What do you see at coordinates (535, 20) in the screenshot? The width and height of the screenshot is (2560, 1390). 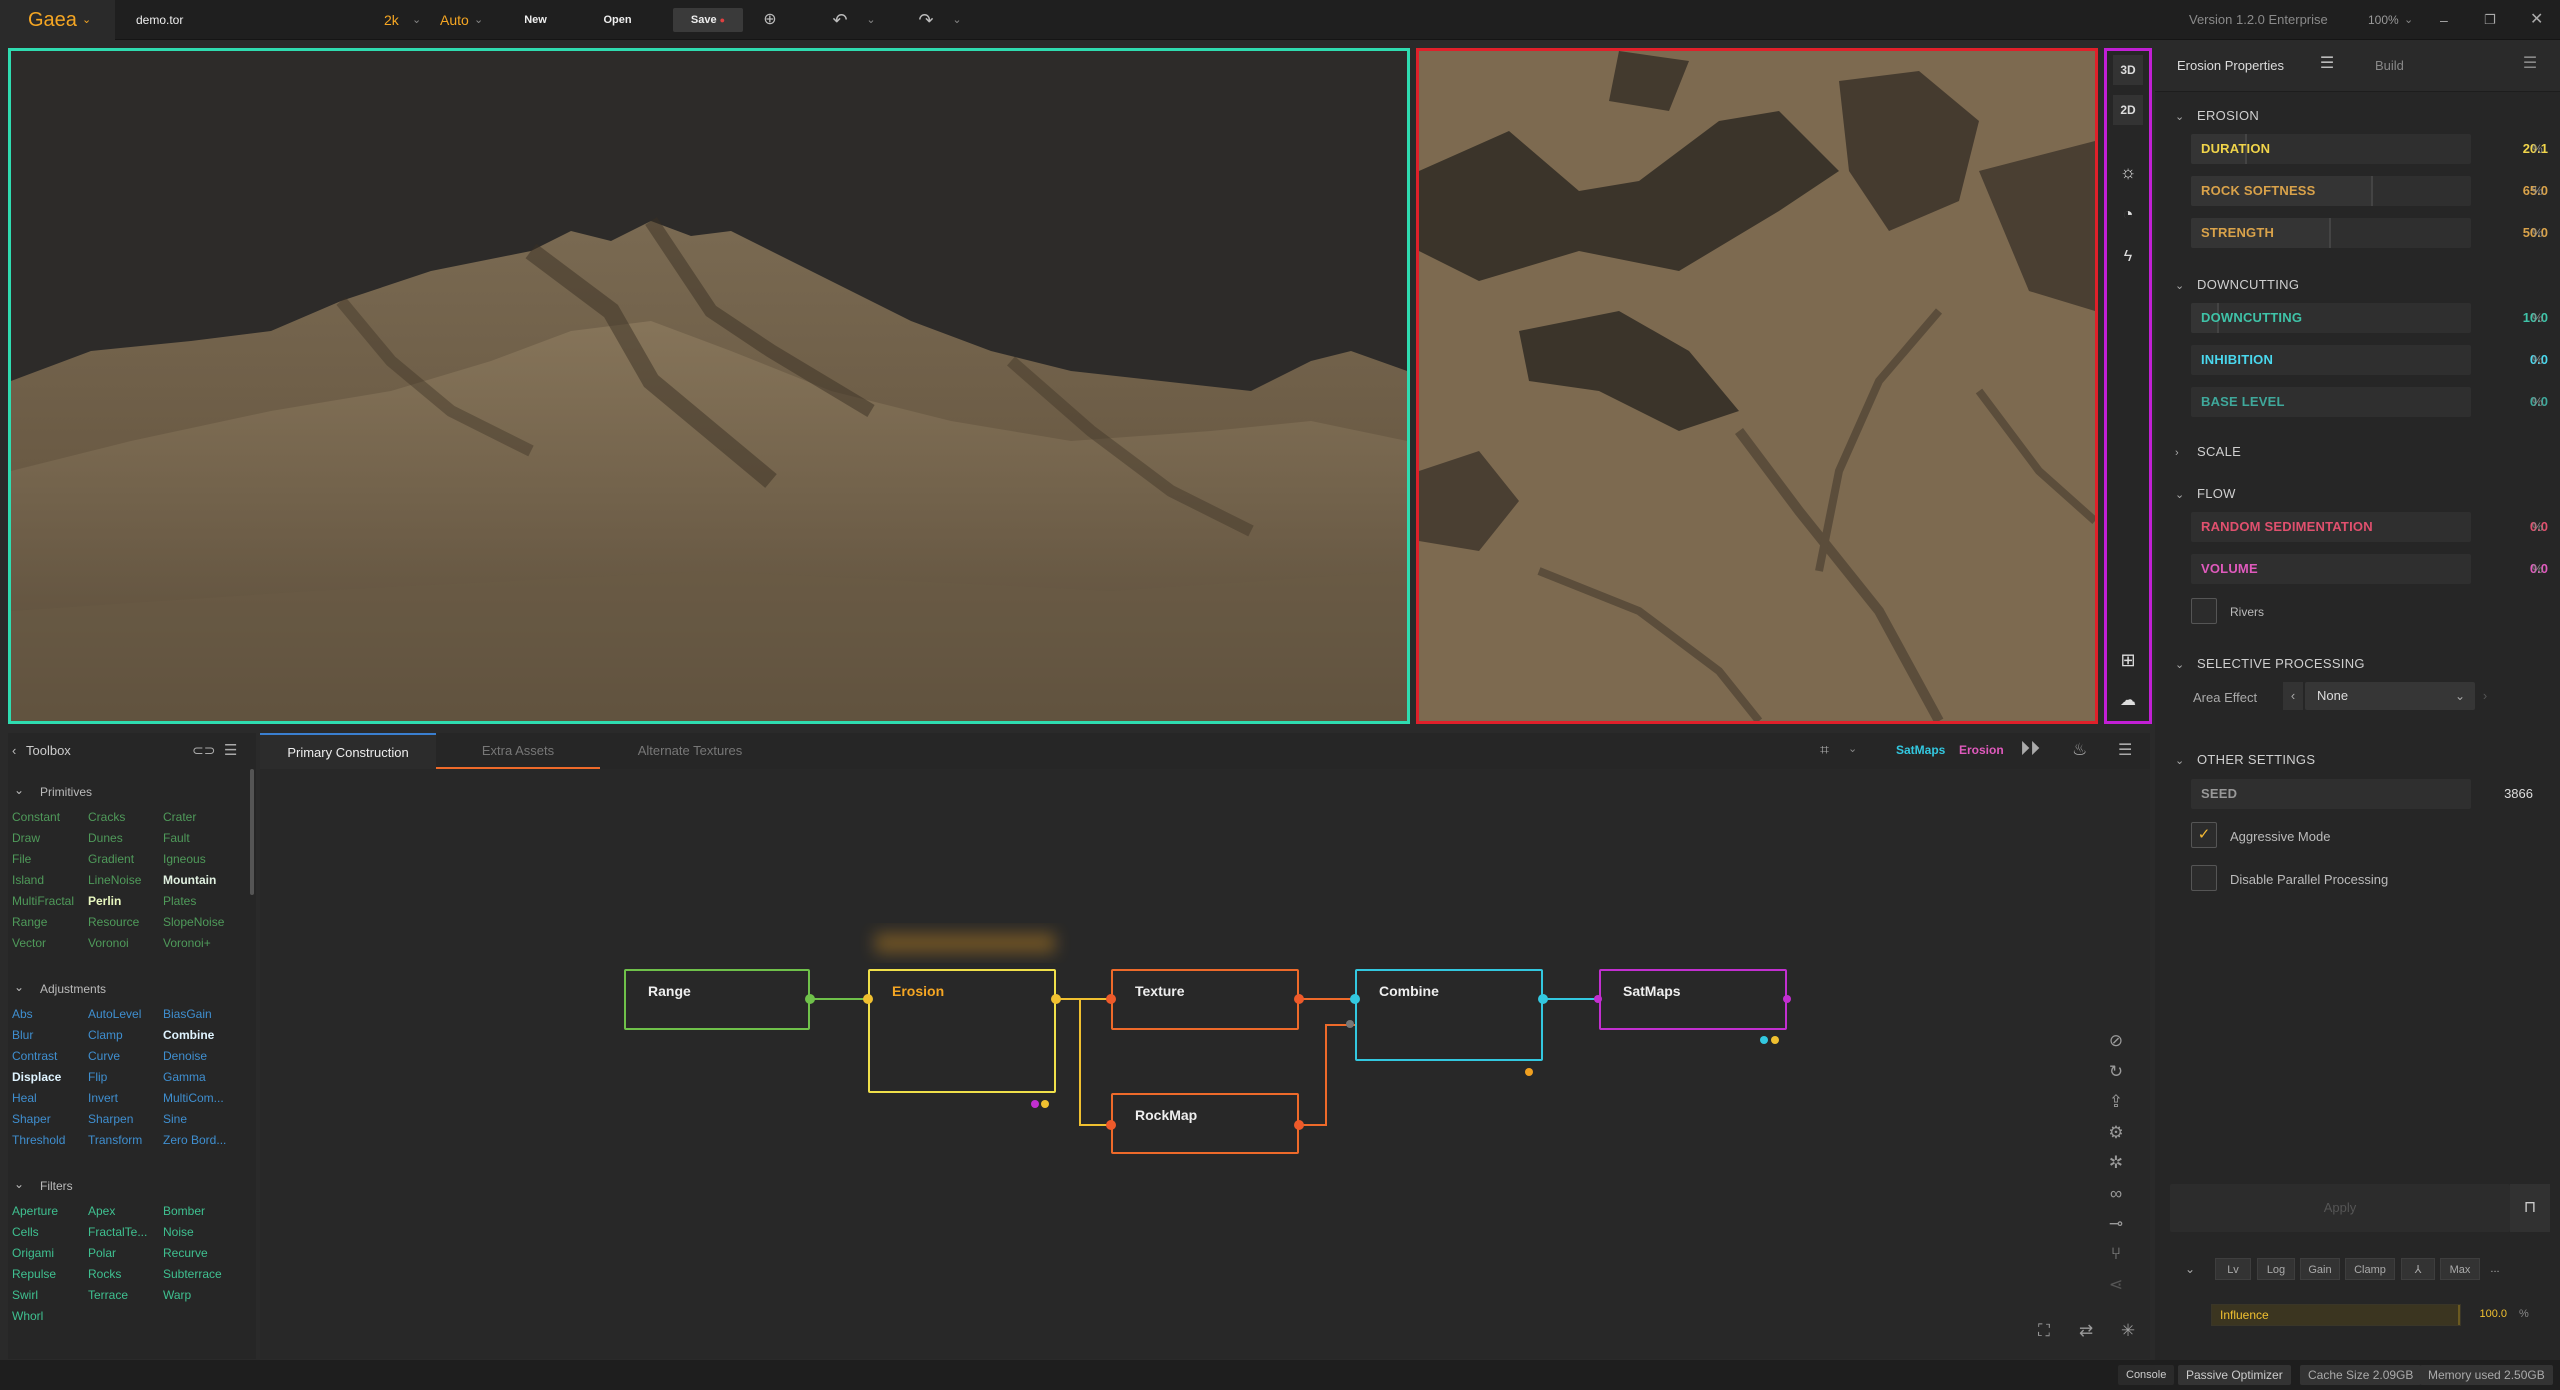 I see `new-button: New` at bounding box center [535, 20].